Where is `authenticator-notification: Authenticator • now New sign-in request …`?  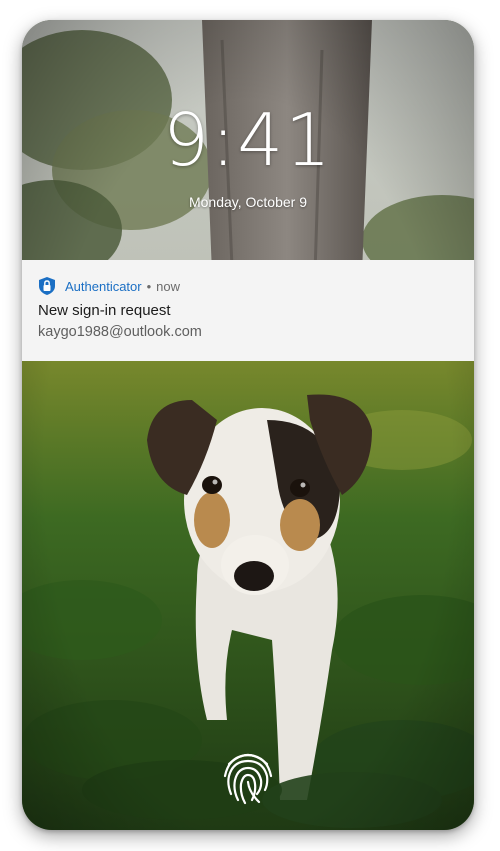 authenticator-notification: Authenticator • now New sign-in request … is located at coordinates (248, 310).